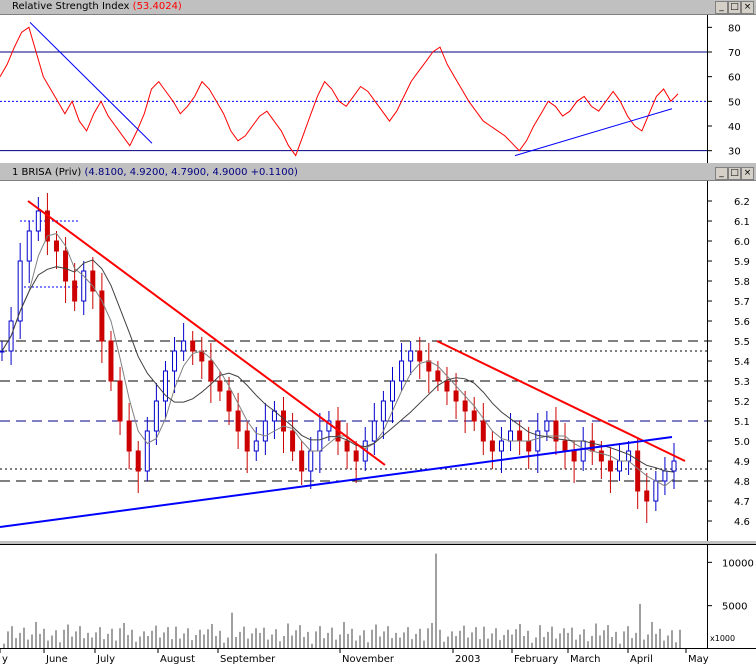 This screenshot has width=756, height=666. Describe the element at coordinates (742, 402) in the screenshot. I see `price-axis-label: 5.2` at that location.